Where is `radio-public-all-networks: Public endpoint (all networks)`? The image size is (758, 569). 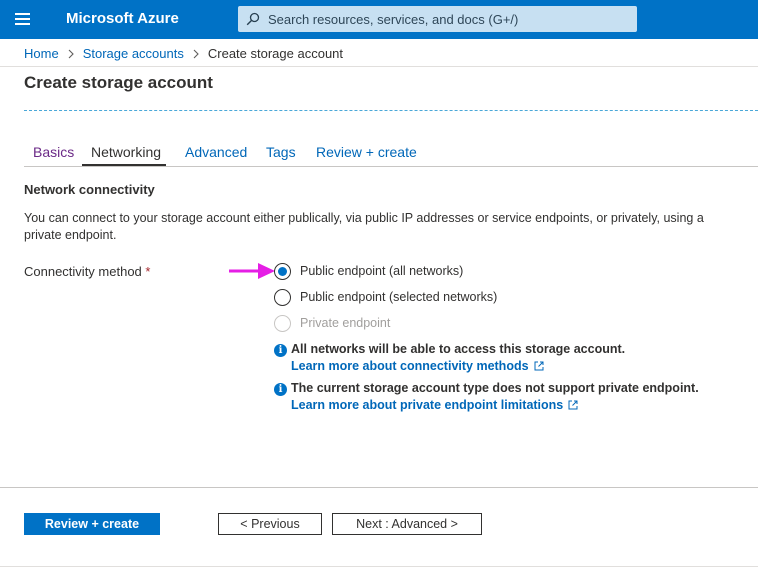 radio-public-all-networks: Public endpoint (all networks) is located at coordinates (368, 271).